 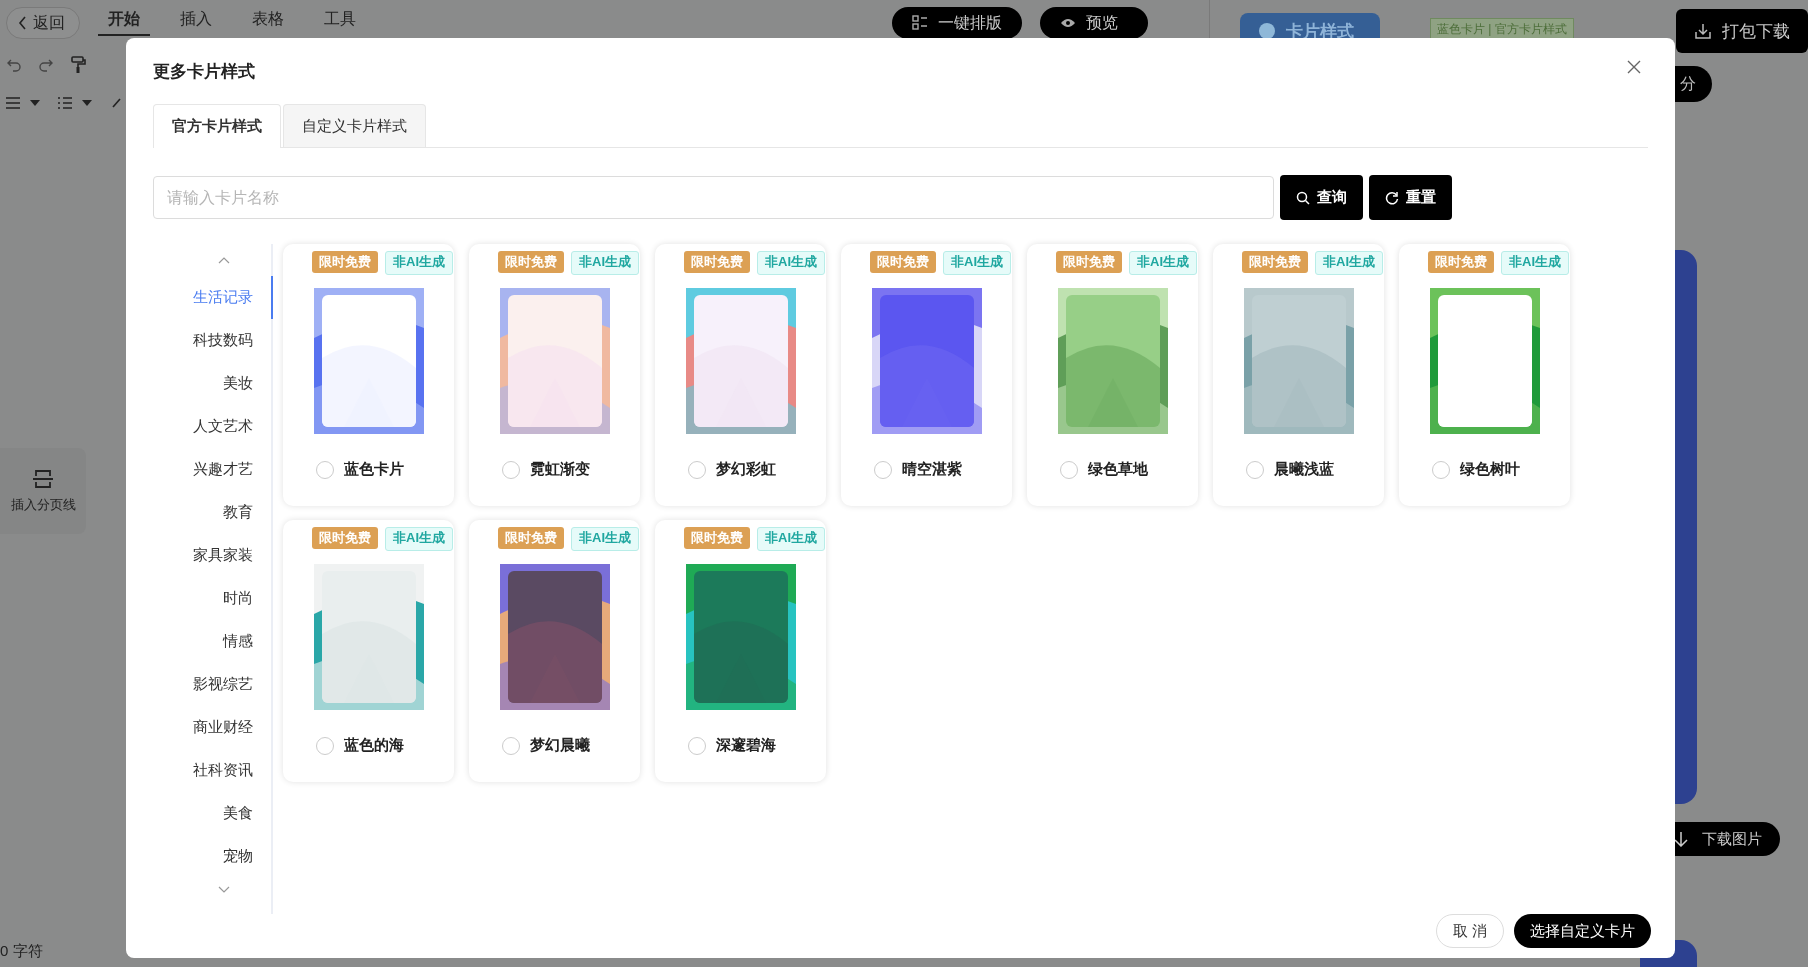 What do you see at coordinates (354, 125) in the screenshot?
I see `style-tab: 自定义卡片样式` at bounding box center [354, 125].